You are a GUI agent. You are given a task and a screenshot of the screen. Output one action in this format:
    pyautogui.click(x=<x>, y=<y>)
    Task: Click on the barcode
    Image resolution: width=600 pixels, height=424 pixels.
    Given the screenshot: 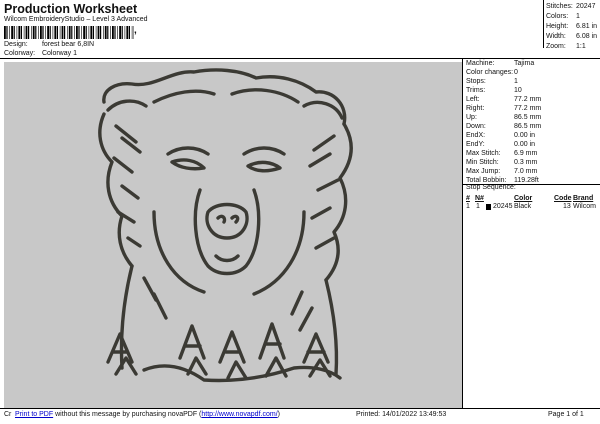 What is the action you would take?
    pyautogui.click(x=69, y=32)
    